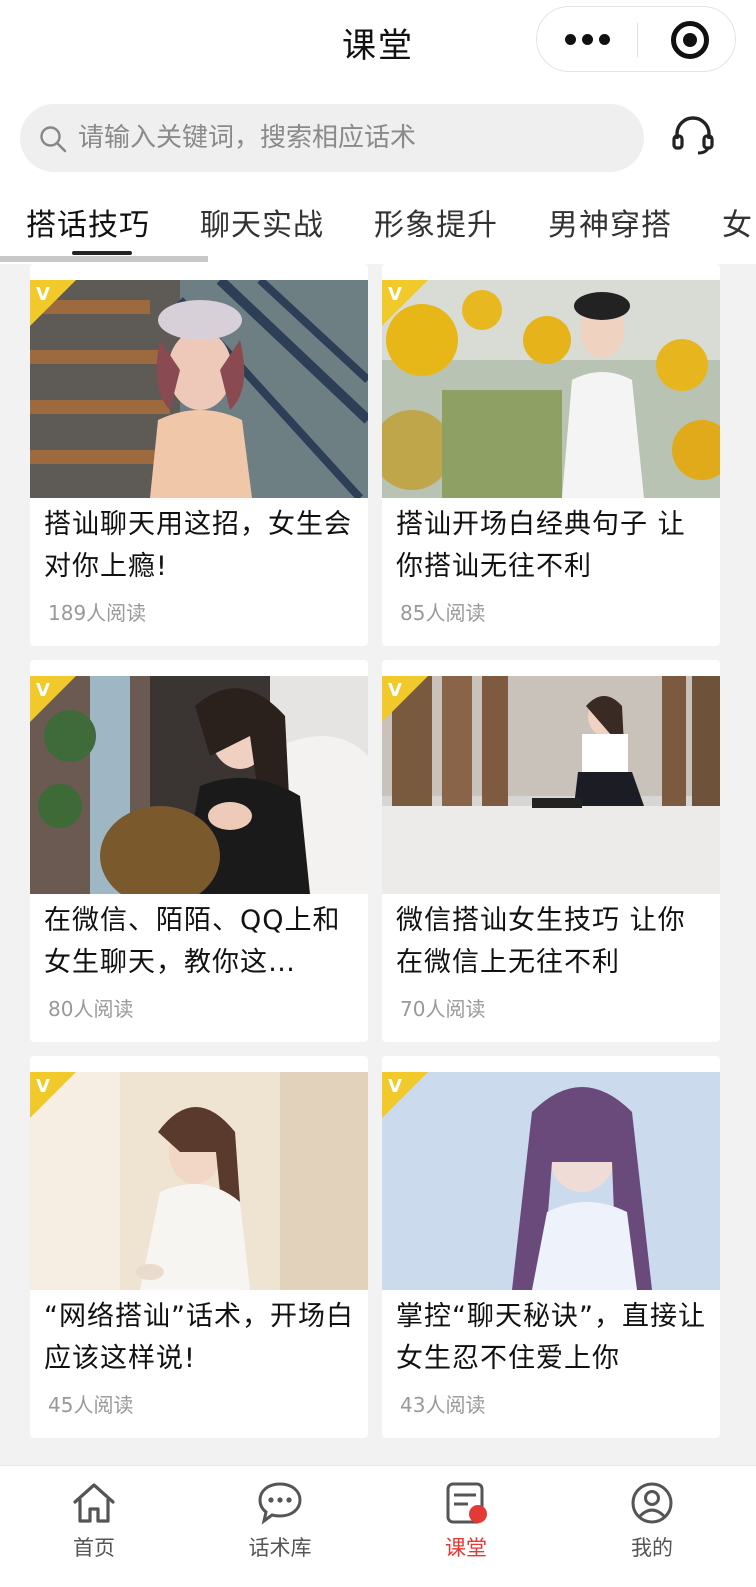 The width and height of the screenshot is (756, 1587). What do you see at coordinates (587, 39) in the screenshot?
I see `more-menu-button` at bounding box center [587, 39].